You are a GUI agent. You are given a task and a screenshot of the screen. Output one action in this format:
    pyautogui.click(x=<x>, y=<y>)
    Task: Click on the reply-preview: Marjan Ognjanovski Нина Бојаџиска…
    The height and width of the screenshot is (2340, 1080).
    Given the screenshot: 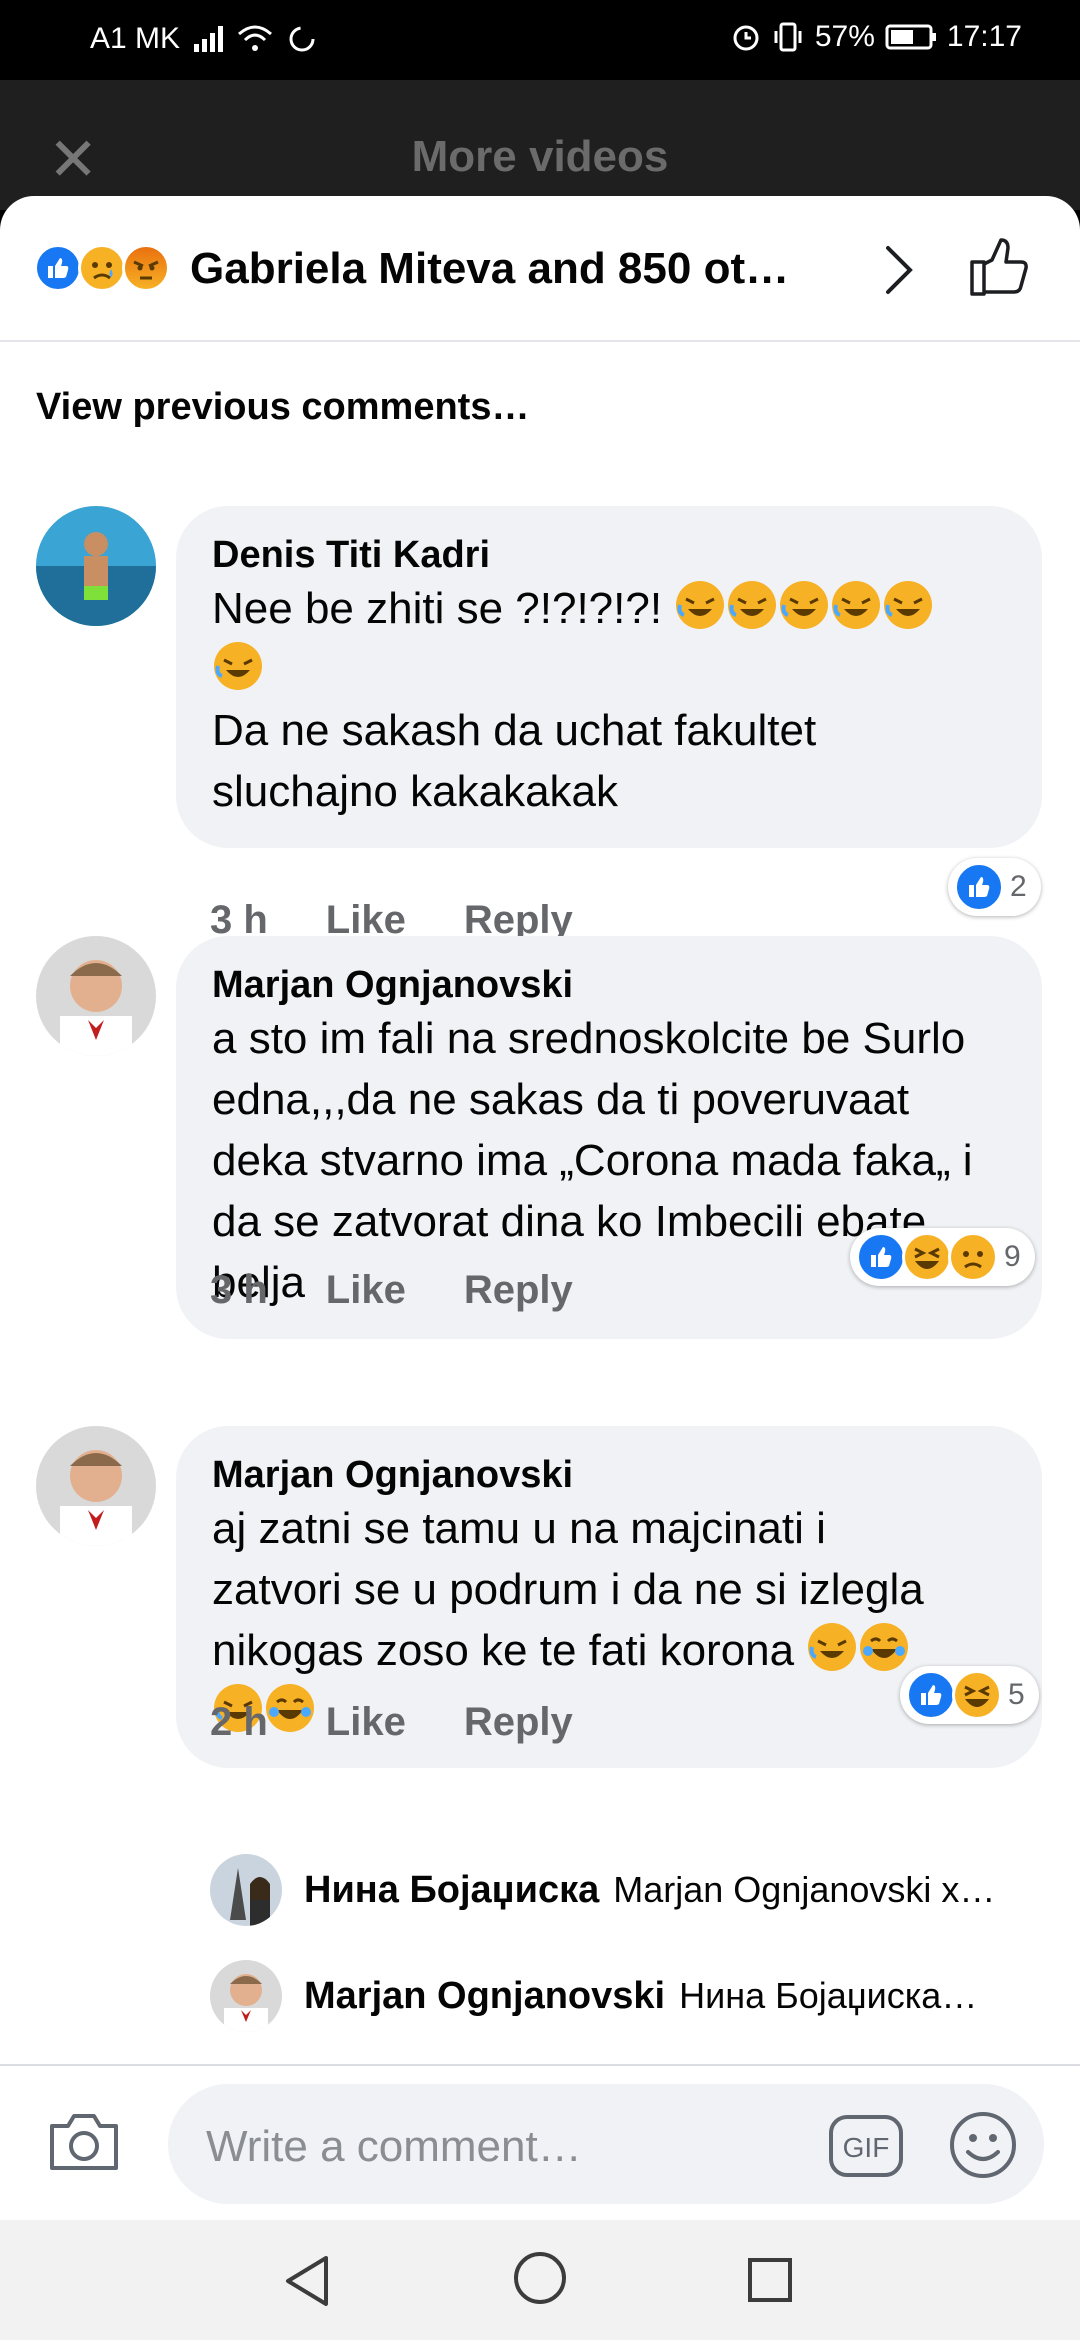 What is the action you would take?
    pyautogui.click(x=630, y=1996)
    